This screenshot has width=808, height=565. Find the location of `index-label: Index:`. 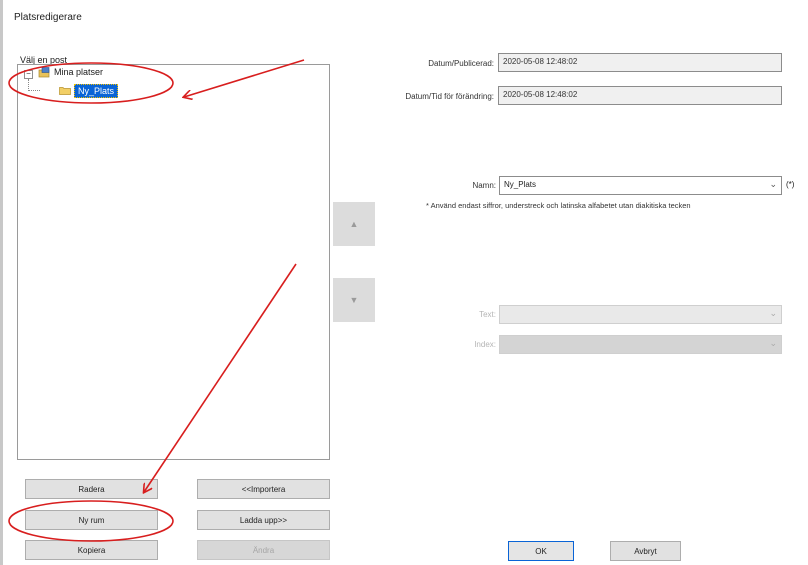

index-label: Index: is located at coordinates (485, 344).